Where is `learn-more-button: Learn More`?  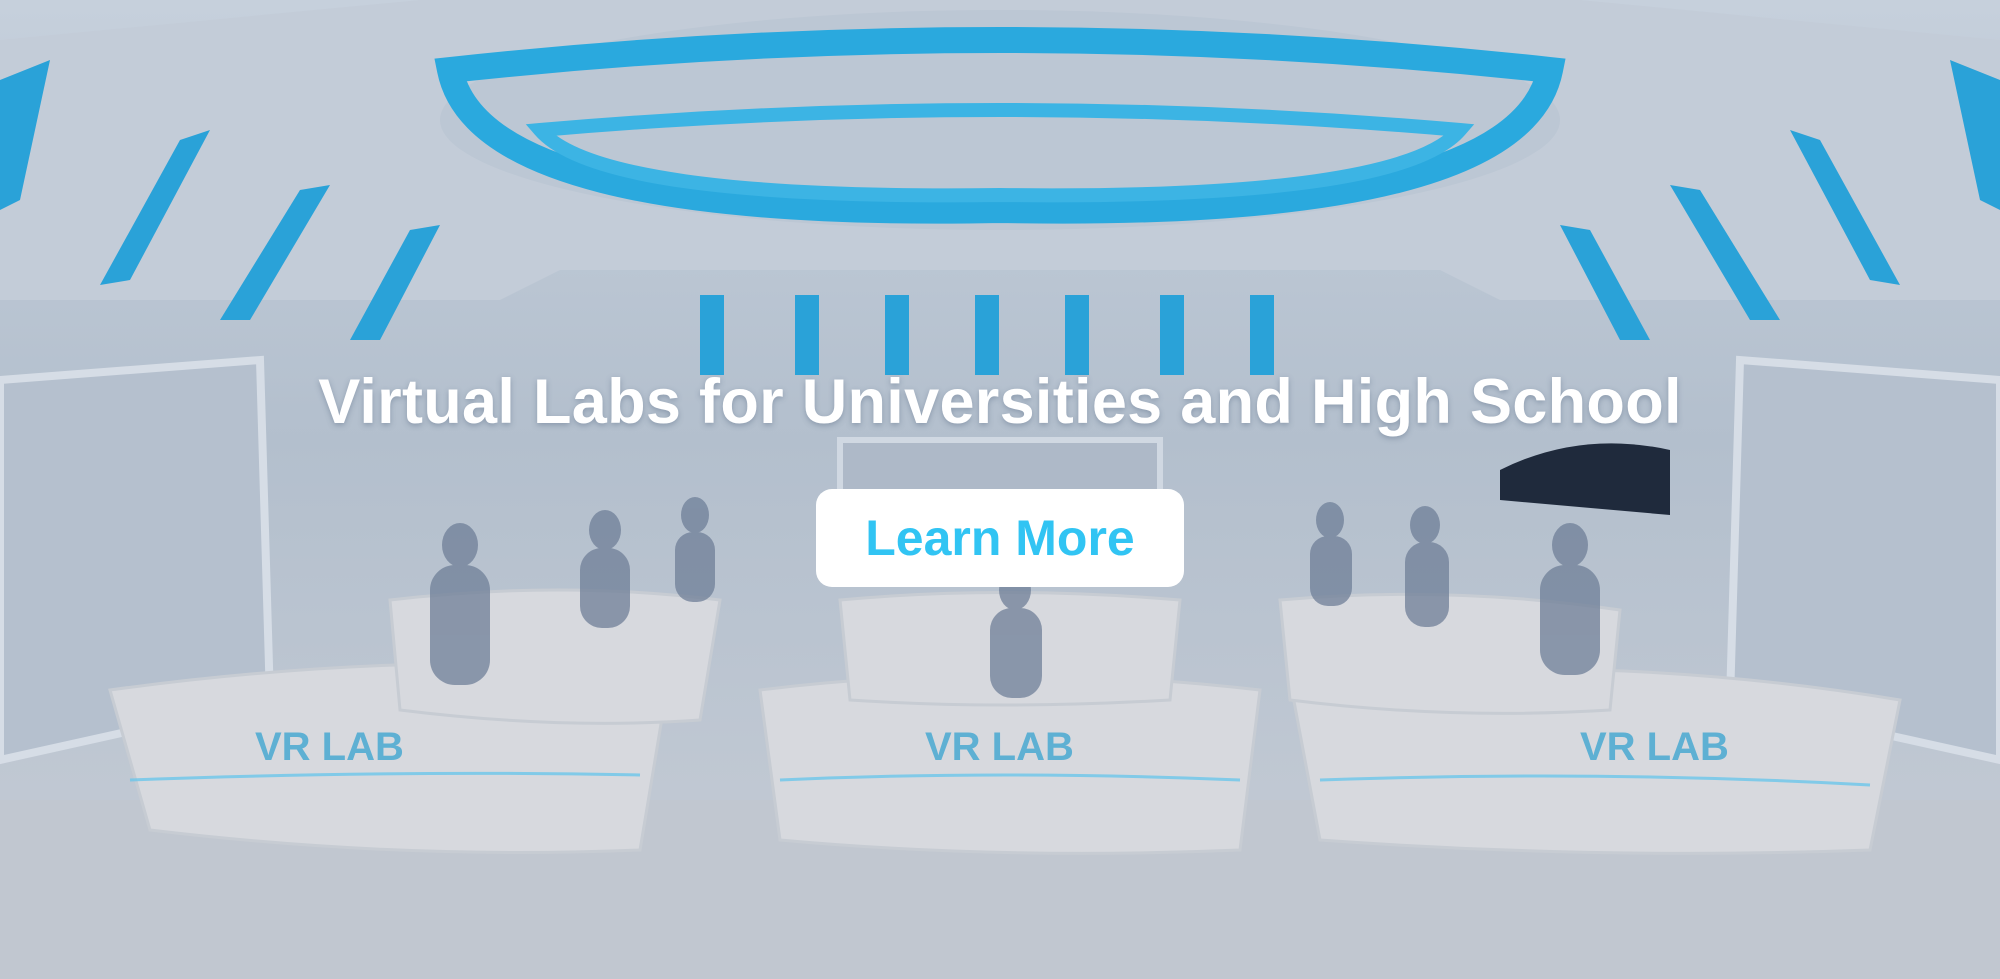
learn-more-button: Learn More is located at coordinates (1000, 538).